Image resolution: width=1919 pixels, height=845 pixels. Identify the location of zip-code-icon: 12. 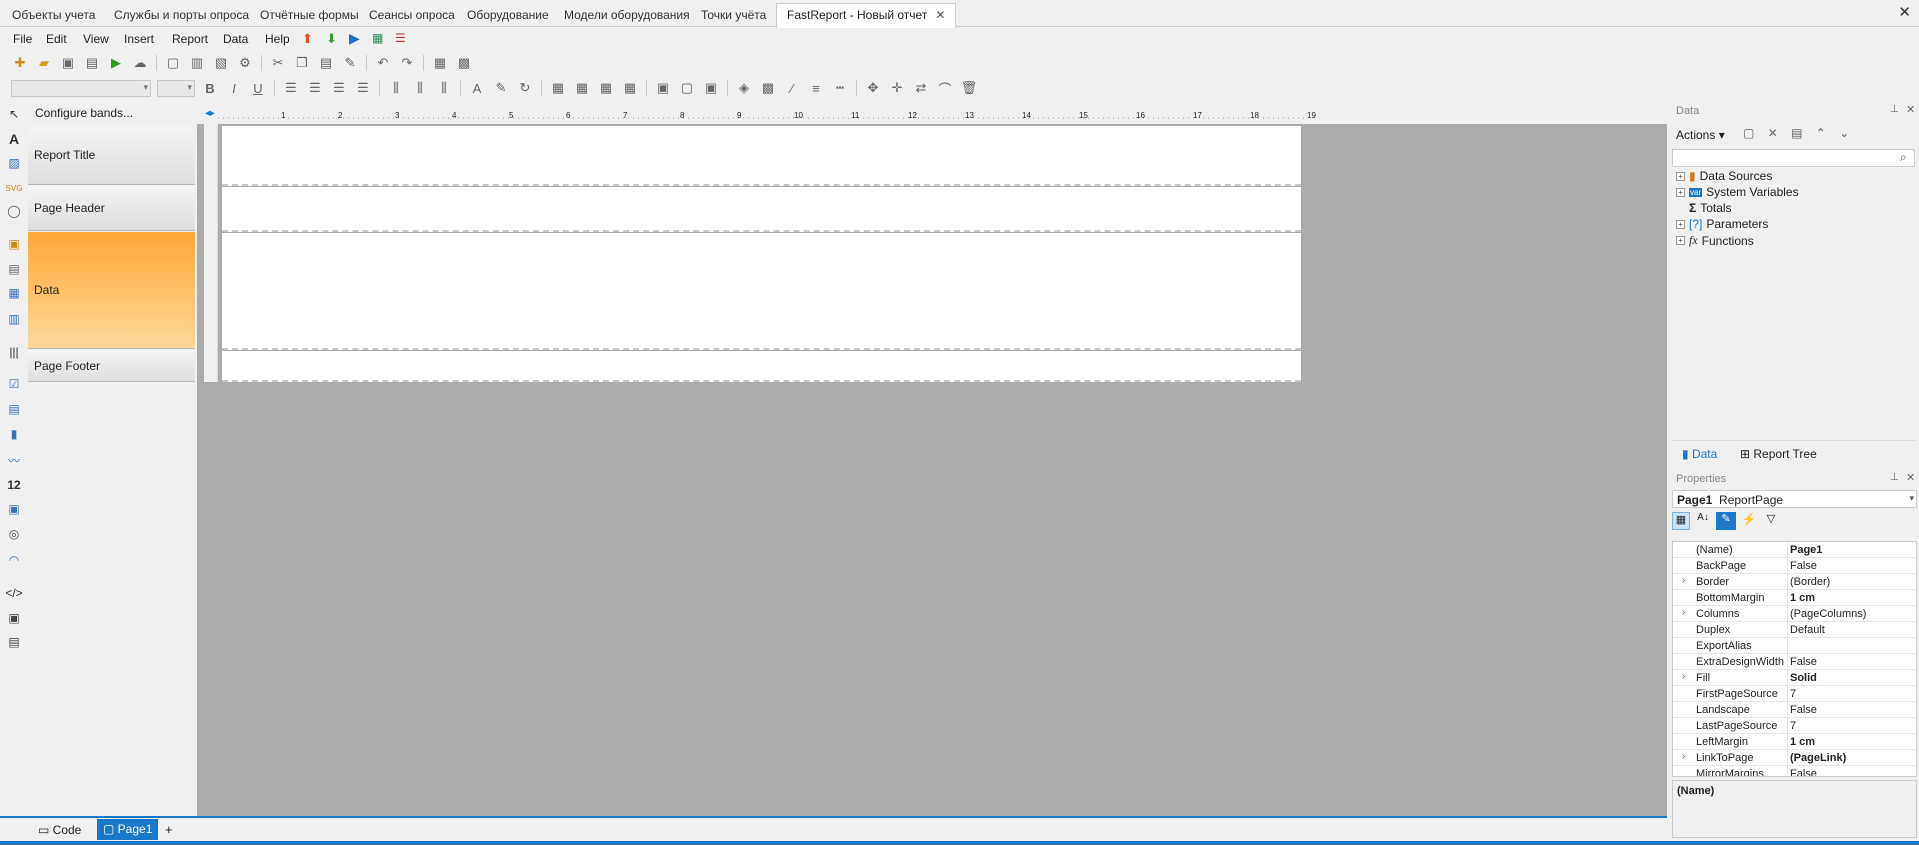
(14, 485).